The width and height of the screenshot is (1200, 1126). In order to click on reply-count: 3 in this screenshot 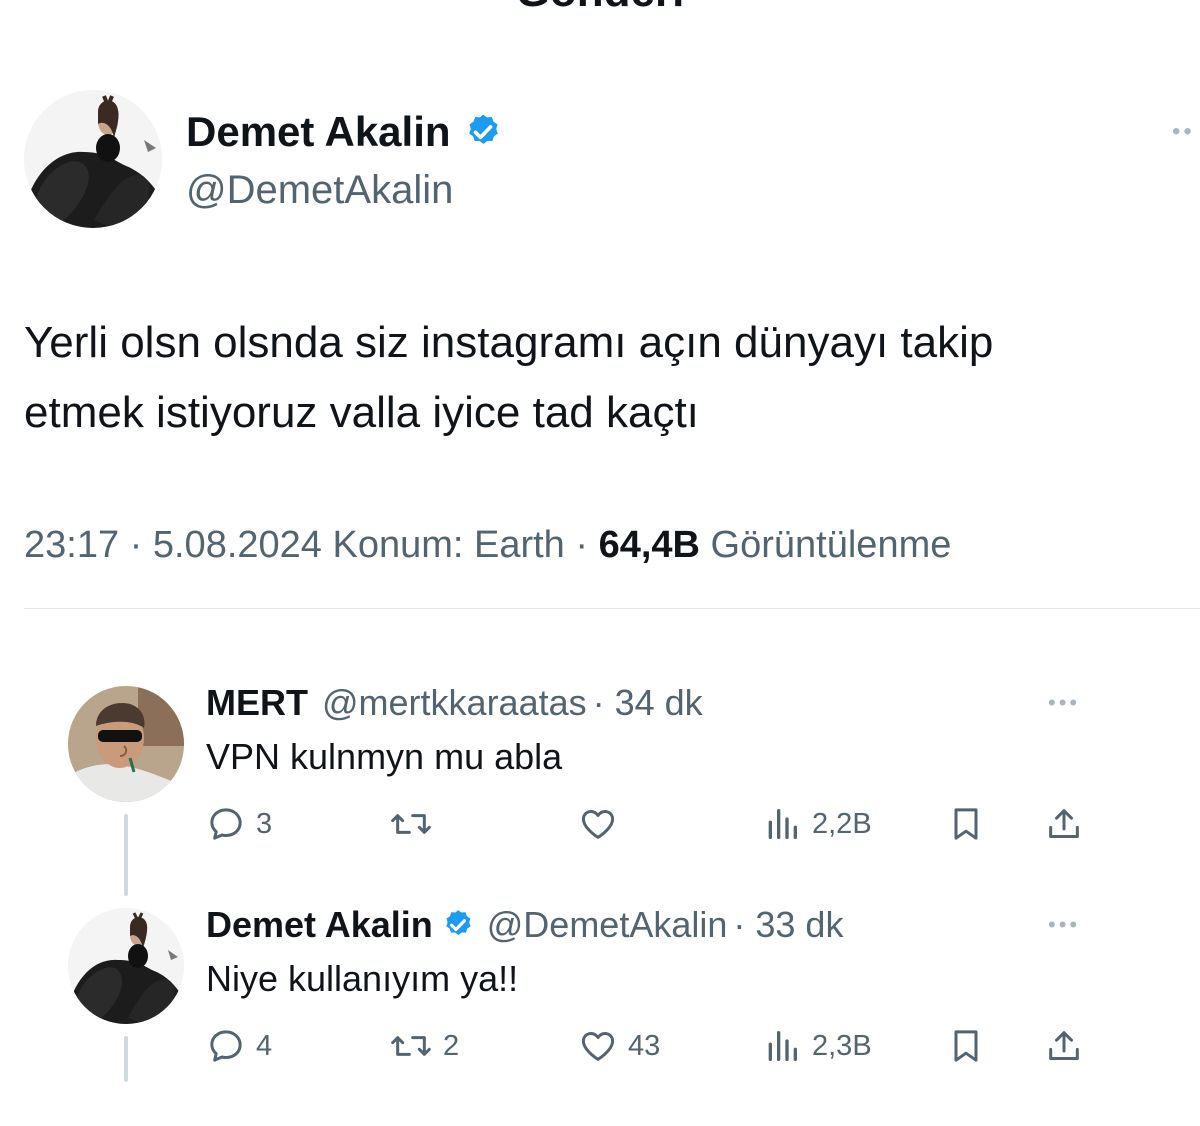, I will do `click(264, 824)`.